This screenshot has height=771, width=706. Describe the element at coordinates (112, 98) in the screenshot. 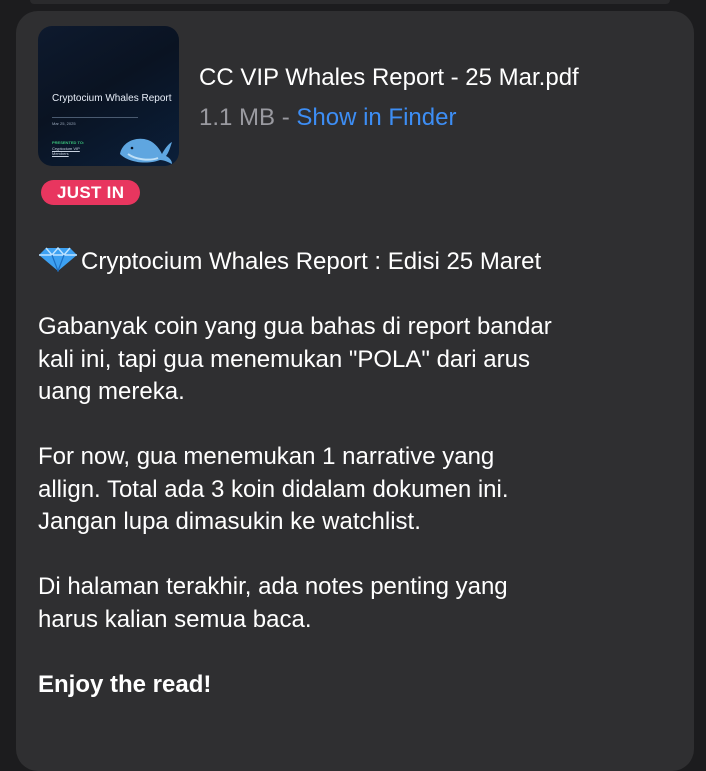

I see `thumbnail-title: Cryptocium Whales Report` at that location.